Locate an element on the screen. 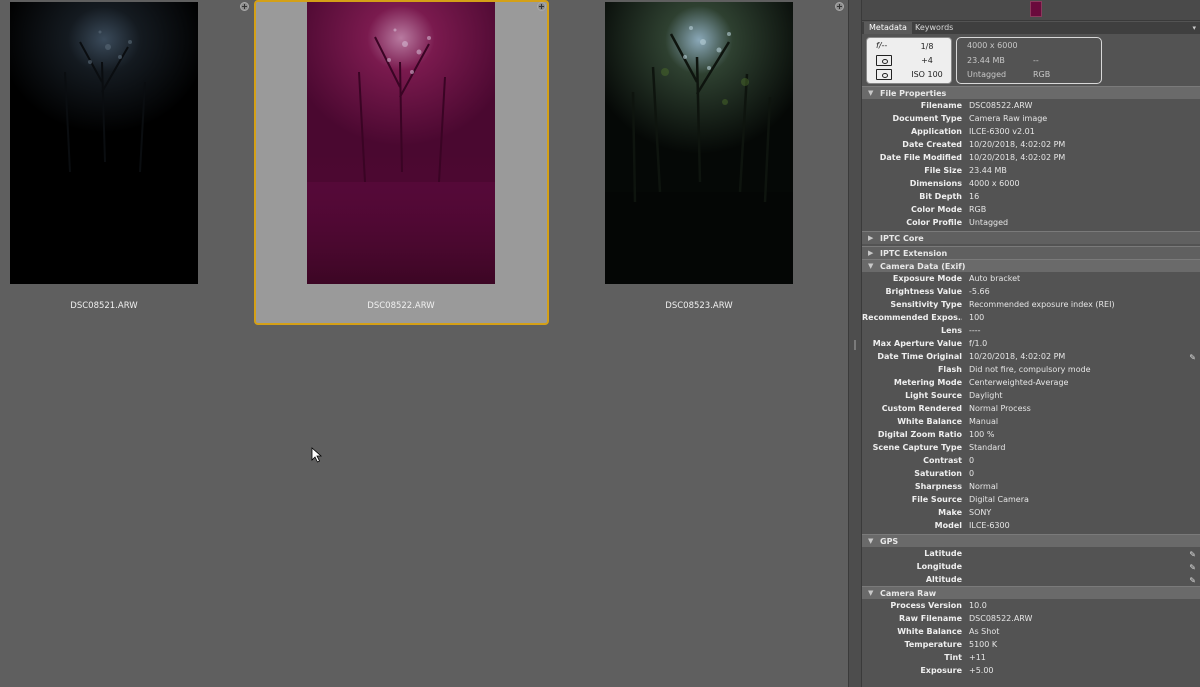 The width and height of the screenshot is (1200, 687). section-iptc-extension: ▶ IPTC Extension is located at coordinates (1031, 252).